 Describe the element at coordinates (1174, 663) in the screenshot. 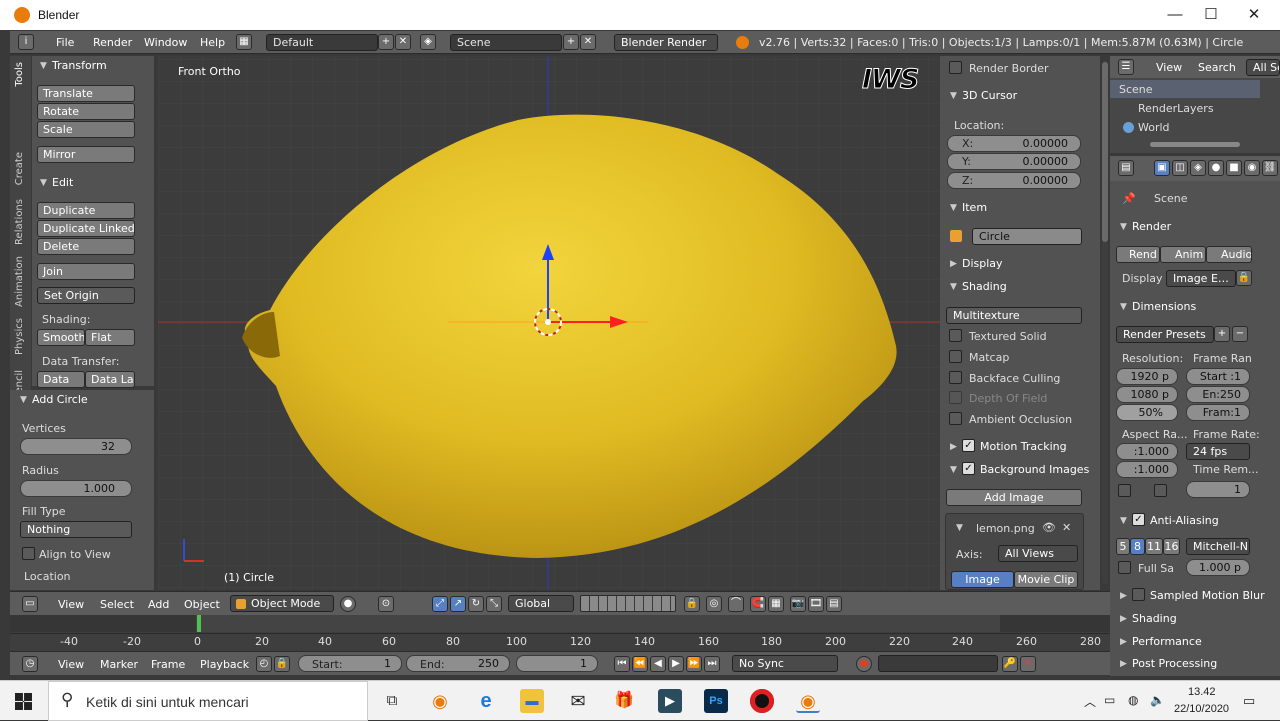

I see `post-processing-header: Post Processing` at that location.